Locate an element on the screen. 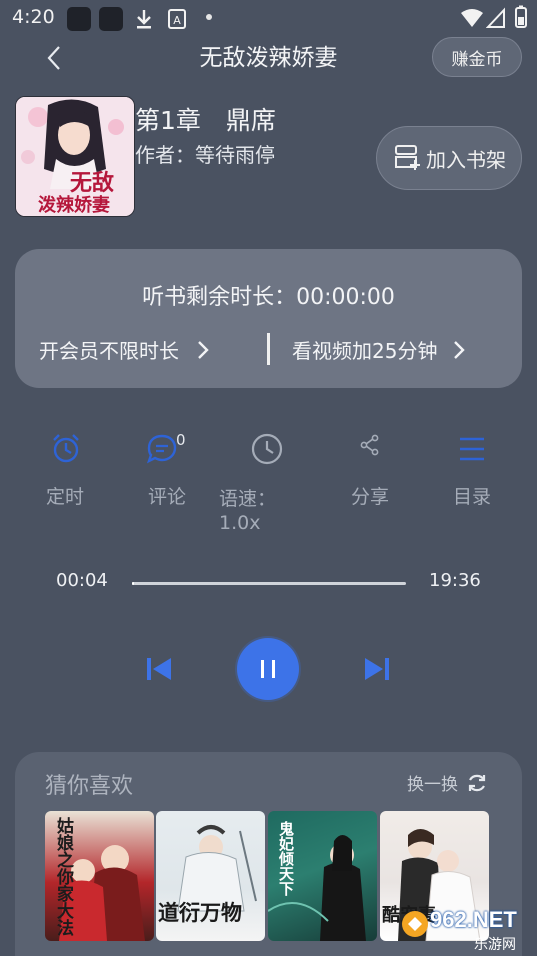  total-time: 19:36 is located at coordinates (455, 580).